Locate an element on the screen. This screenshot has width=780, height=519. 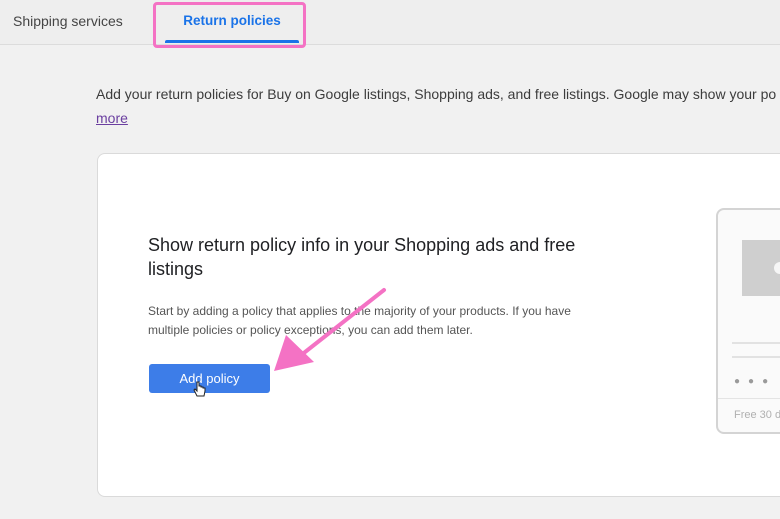
product-image-placeholder is located at coordinates (761, 268).